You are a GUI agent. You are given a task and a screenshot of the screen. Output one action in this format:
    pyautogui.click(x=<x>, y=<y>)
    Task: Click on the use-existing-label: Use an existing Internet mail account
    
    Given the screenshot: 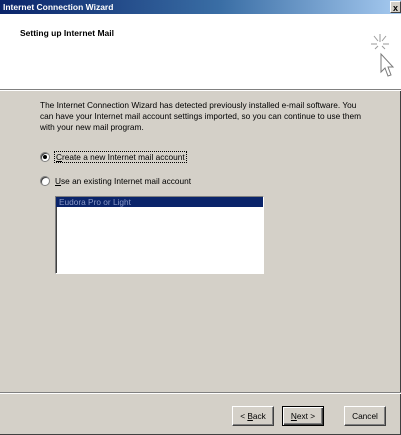 What is the action you would take?
    pyautogui.click(x=123, y=181)
    